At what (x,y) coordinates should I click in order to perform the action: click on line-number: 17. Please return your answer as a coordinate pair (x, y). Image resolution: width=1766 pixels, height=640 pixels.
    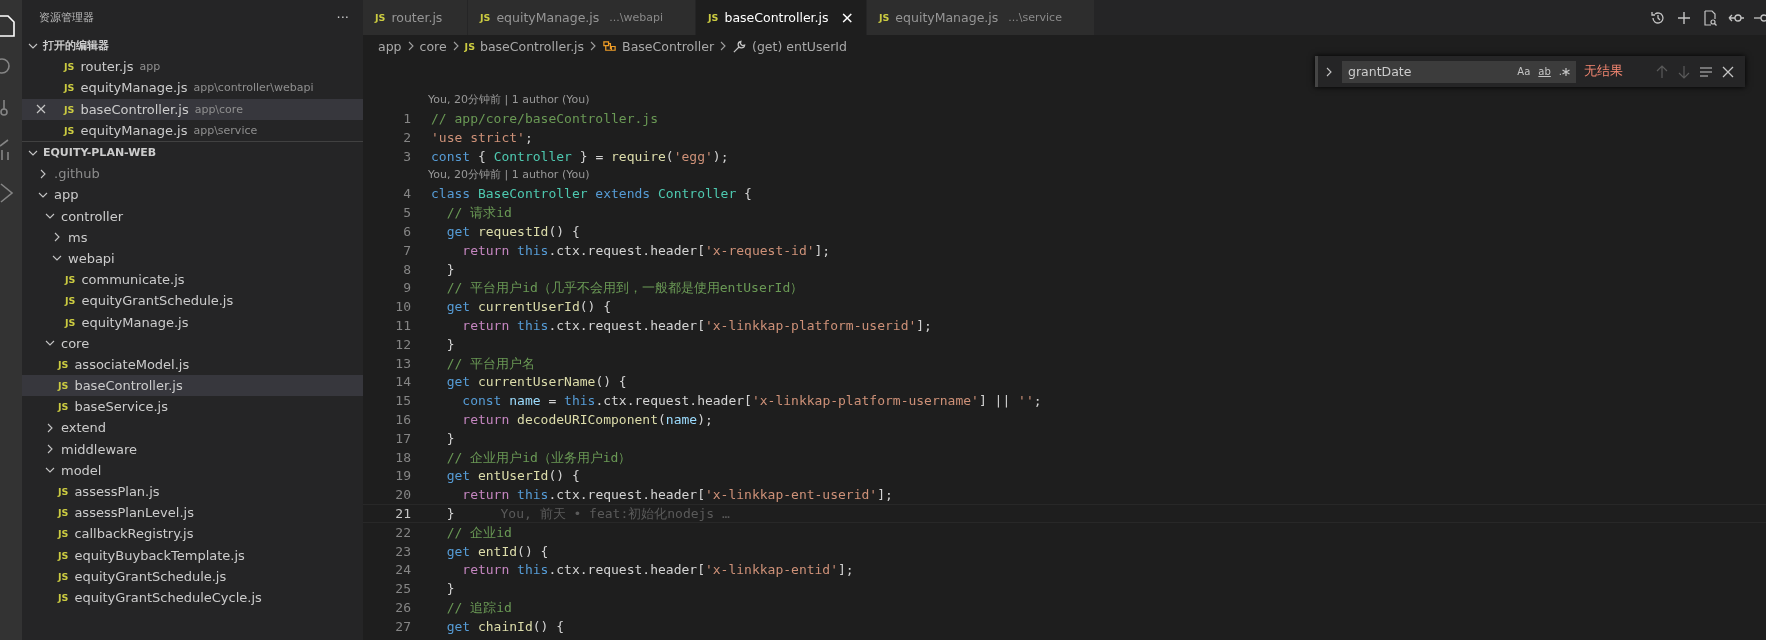
    Looking at the image, I should click on (402, 438).